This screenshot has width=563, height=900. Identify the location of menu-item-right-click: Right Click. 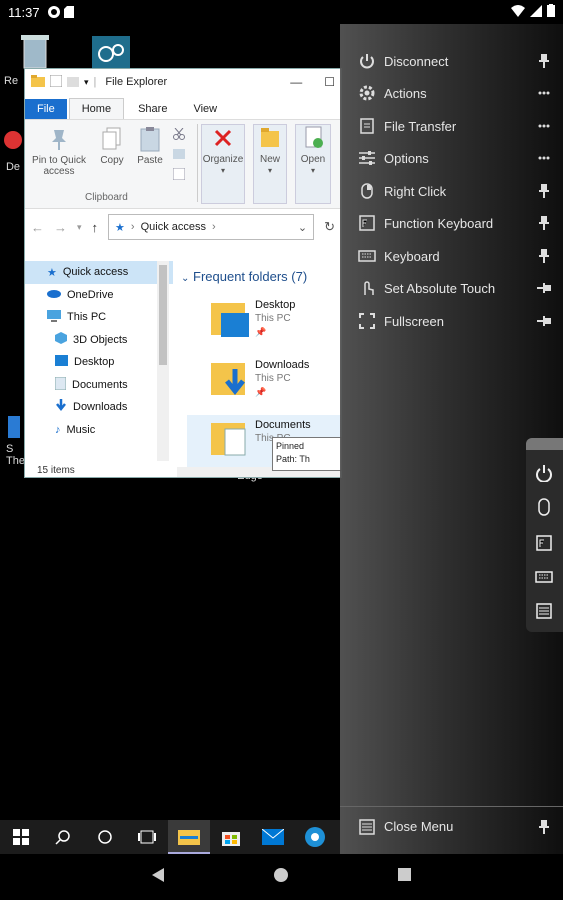
(451, 191).